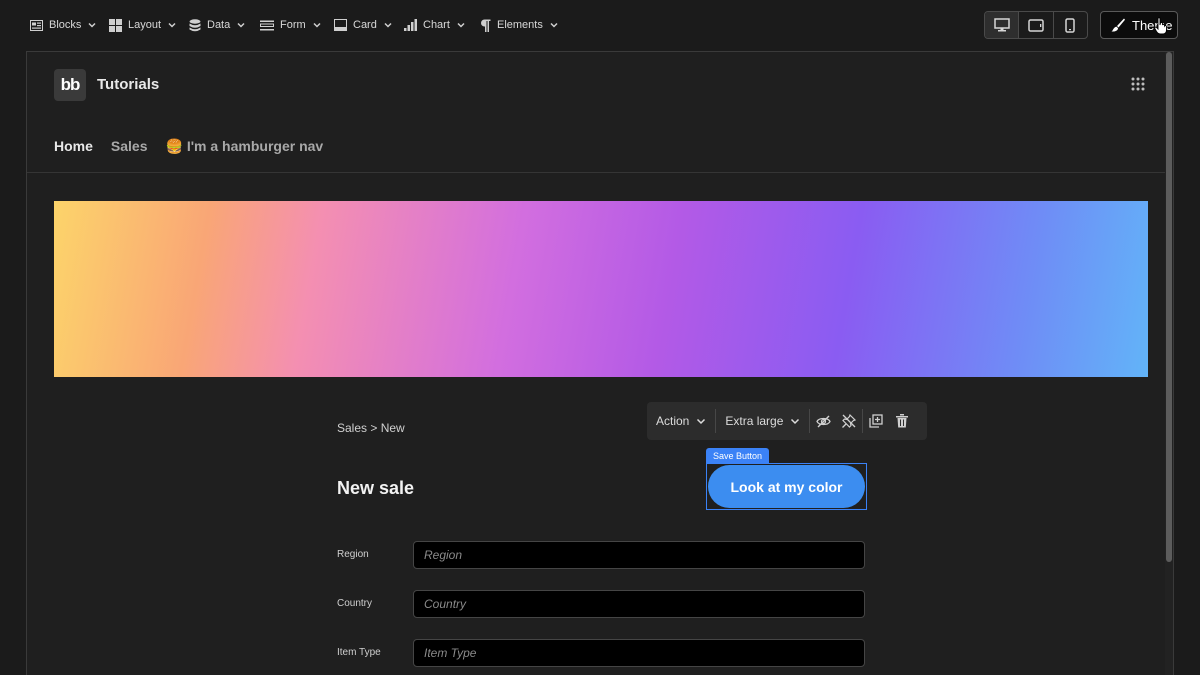  Describe the element at coordinates (639, 604) in the screenshot. I see `country-input` at that location.